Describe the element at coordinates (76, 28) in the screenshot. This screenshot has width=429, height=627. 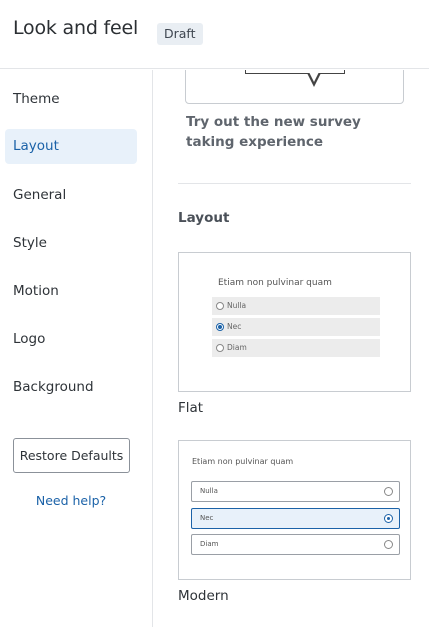
I see `page-title: Look and feel` at that location.